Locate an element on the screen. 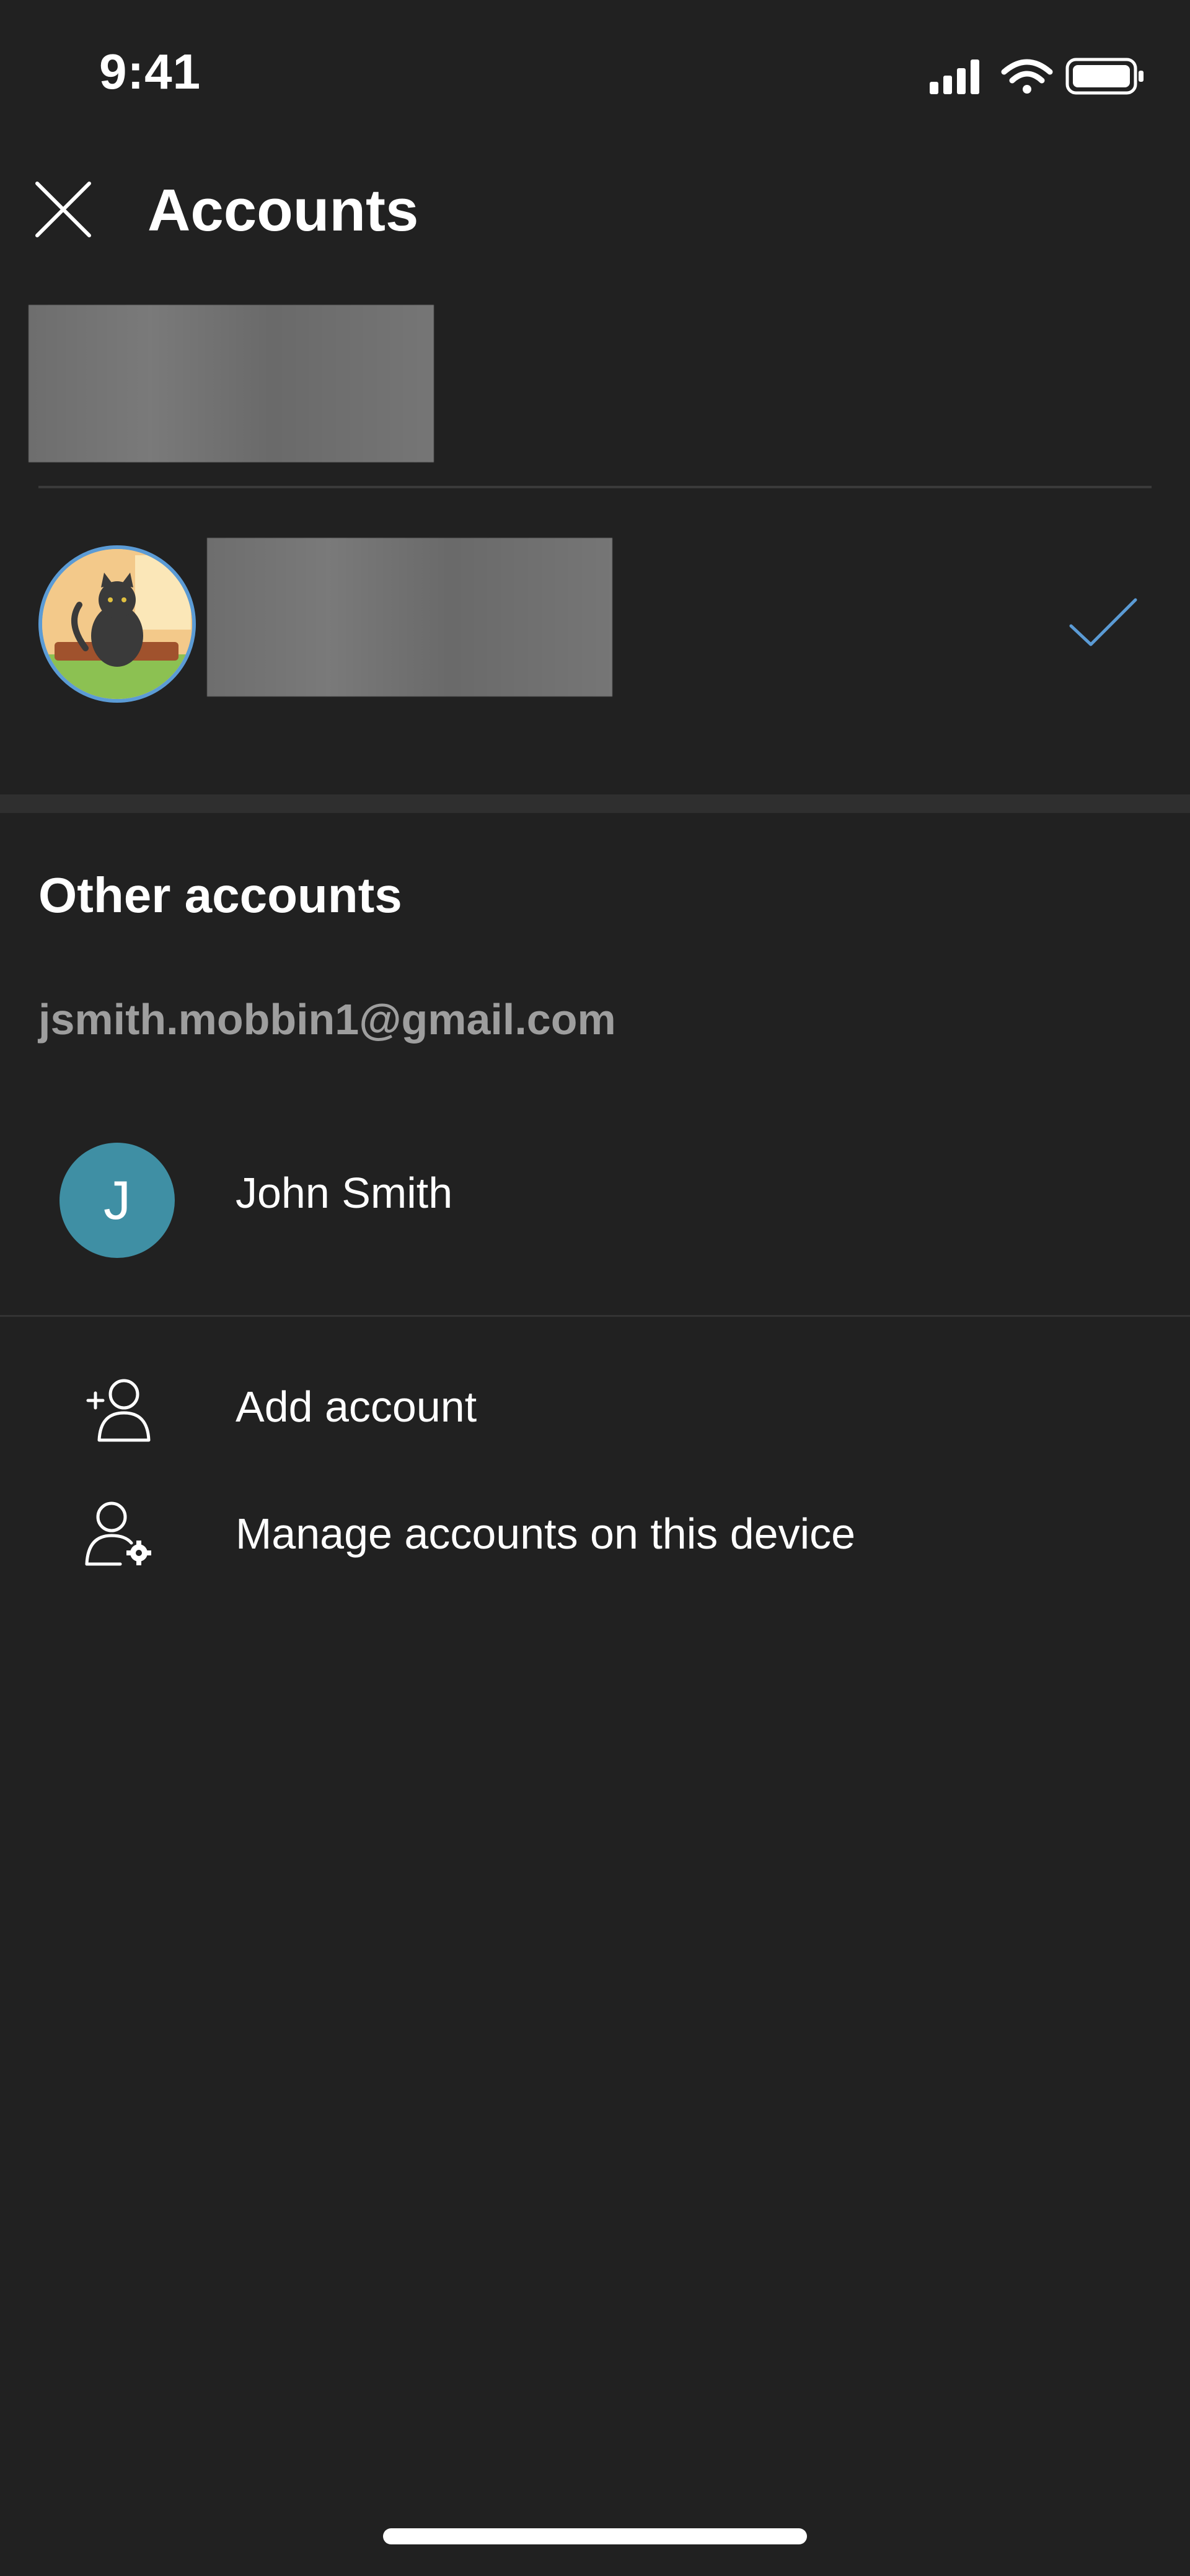 The width and height of the screenshot is (1190, 2576). cat-photo-icon is located at coordinates (117, 624).